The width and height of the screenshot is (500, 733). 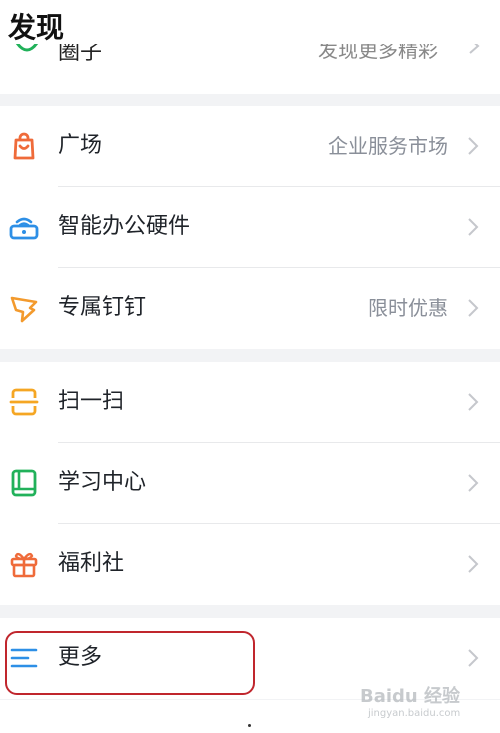 What do you see at coordinates (124, 226) in the screenshot?
I see `list-item-label: 智能办公硬件` at bounding box center [124, 226].